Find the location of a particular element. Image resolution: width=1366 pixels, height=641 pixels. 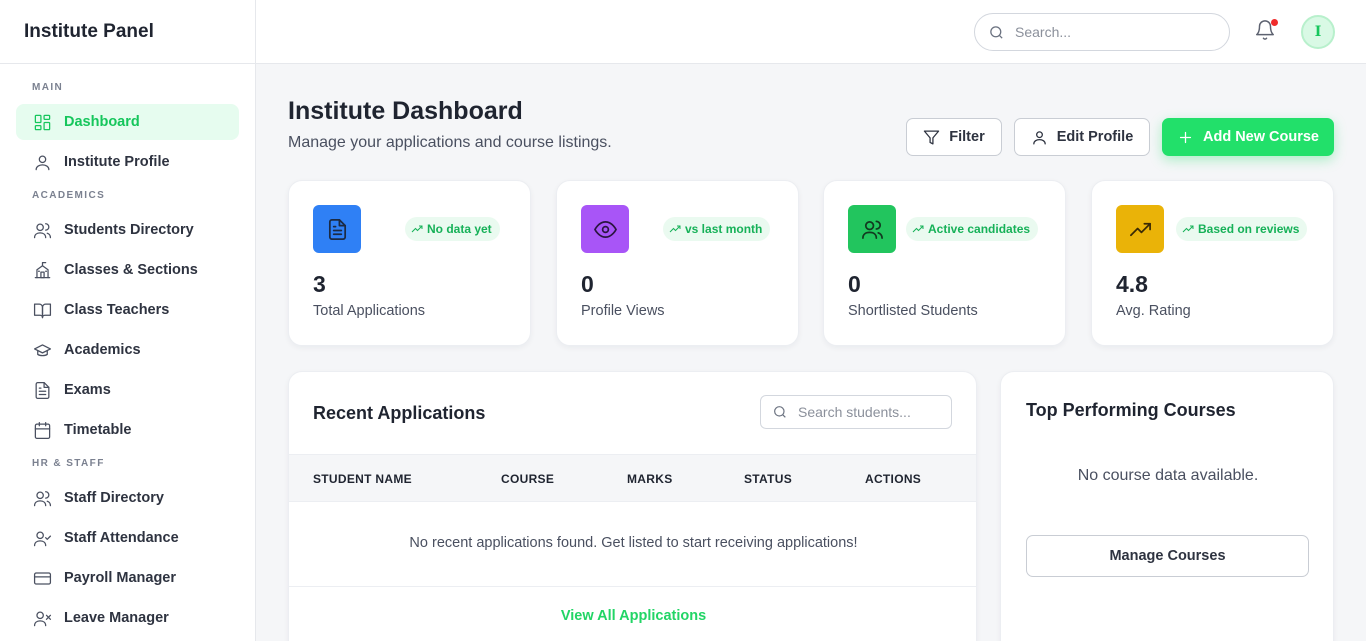

student-search is located at coordinates (856, 412).